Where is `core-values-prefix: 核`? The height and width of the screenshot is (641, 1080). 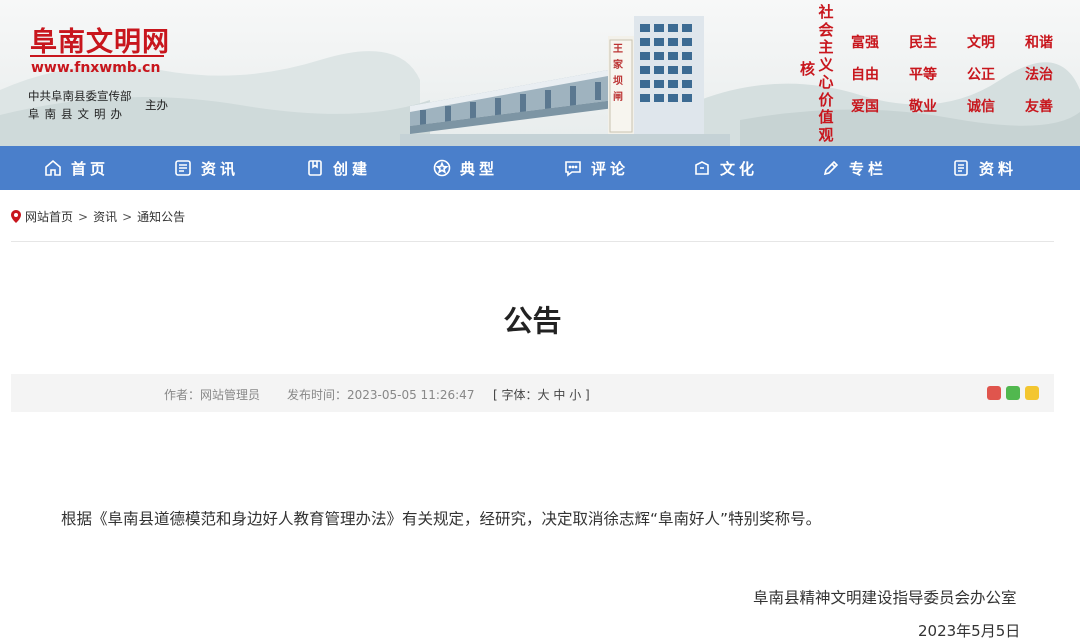
core-values-prefix: 核 is located at coordinates (808, 69).